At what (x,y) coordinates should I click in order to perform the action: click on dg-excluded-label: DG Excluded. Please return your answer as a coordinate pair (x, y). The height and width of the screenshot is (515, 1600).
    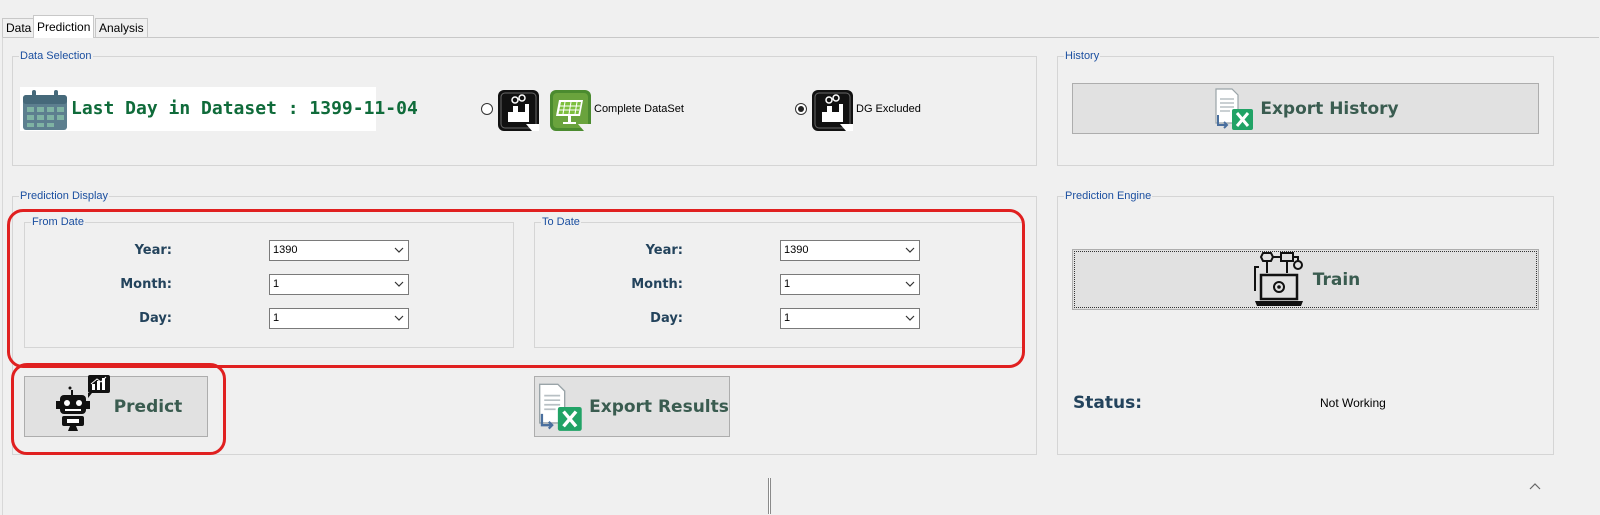
    Looking at the image, I should click on (888, 109).